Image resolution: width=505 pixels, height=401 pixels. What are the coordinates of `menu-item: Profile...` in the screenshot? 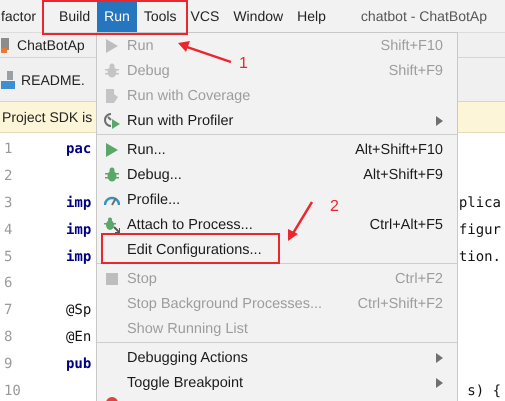 It's located at (153, 200).